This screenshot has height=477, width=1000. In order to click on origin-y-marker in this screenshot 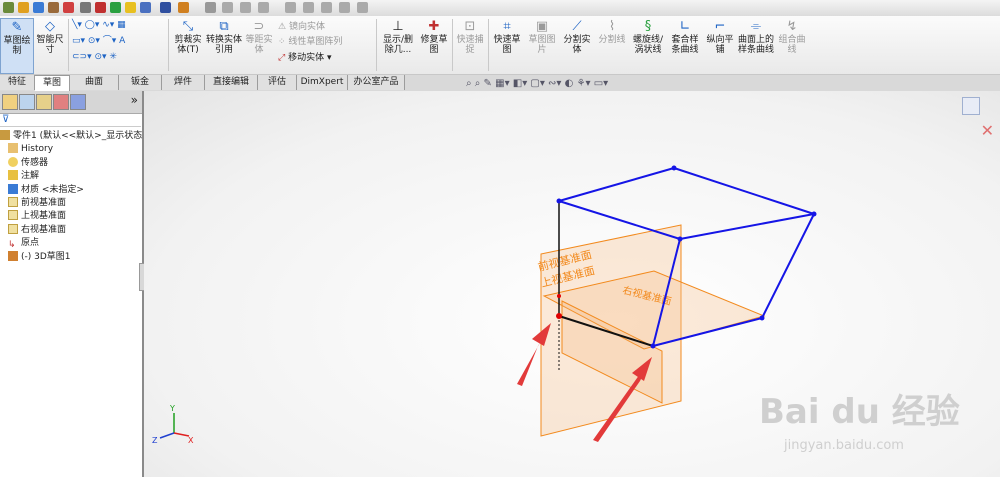, I will do `click(559, 296)`.